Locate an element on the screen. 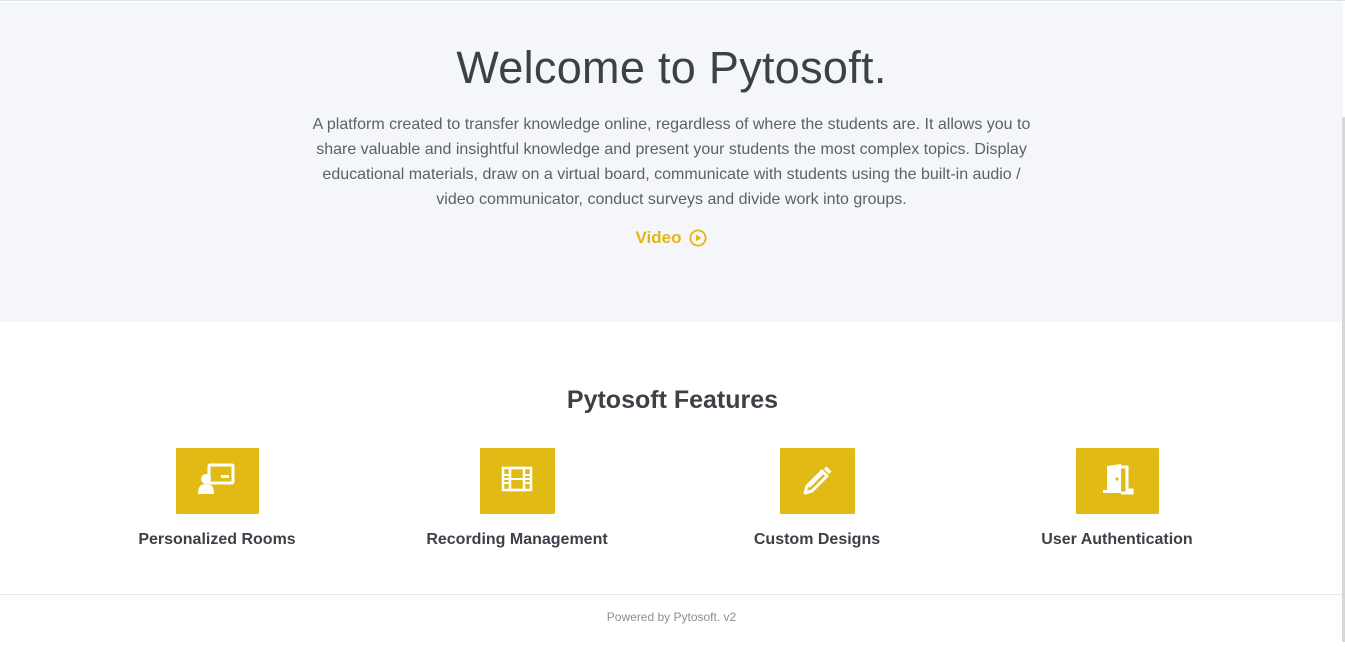 The image size is (1345, 657). pencil-icon is located at coordinates (817, 481).